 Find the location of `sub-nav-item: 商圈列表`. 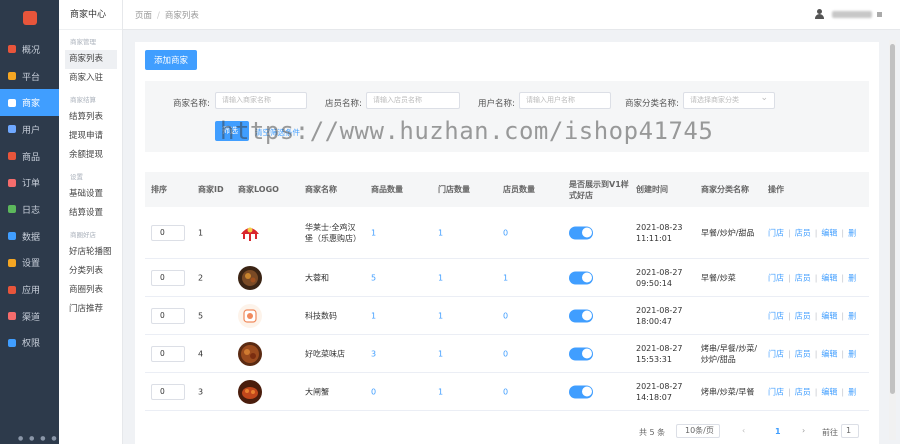

sub-nav-item: 商圈列表 is located at coordinates (91, 290).